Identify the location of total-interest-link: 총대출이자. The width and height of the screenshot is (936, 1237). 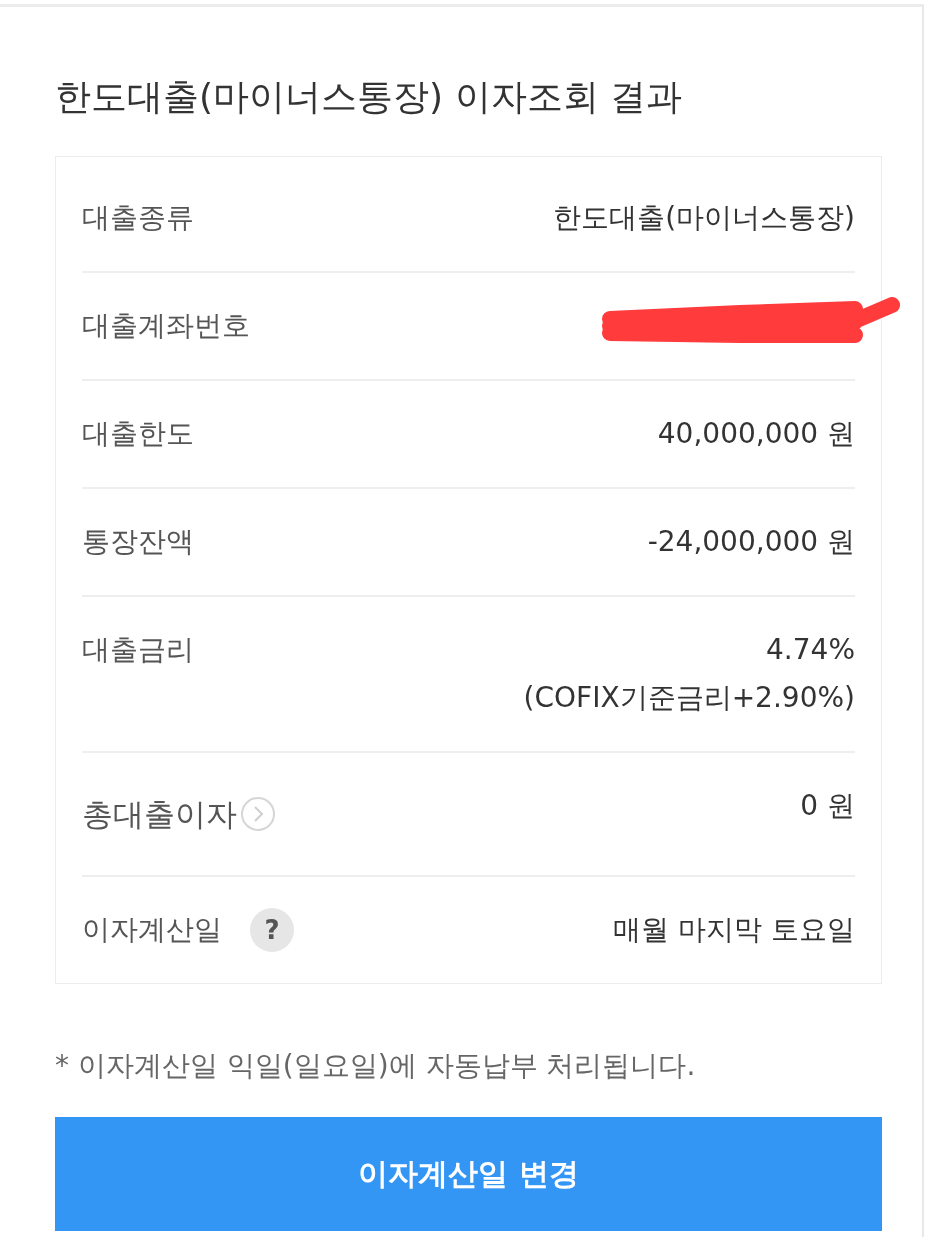
(178, 814).